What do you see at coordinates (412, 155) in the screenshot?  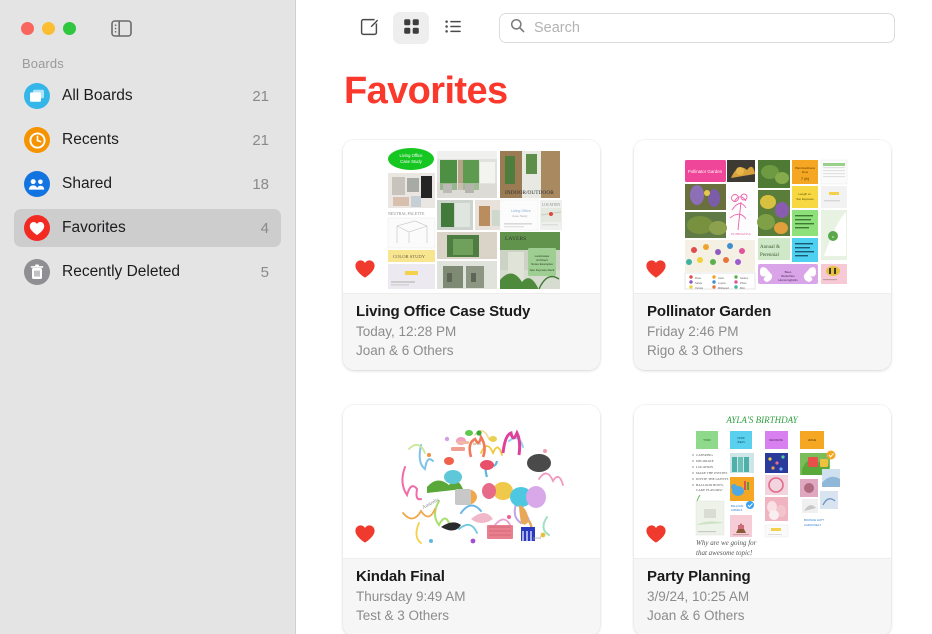 I see `svg-text: Living Office` at bounding box center [412, 155].